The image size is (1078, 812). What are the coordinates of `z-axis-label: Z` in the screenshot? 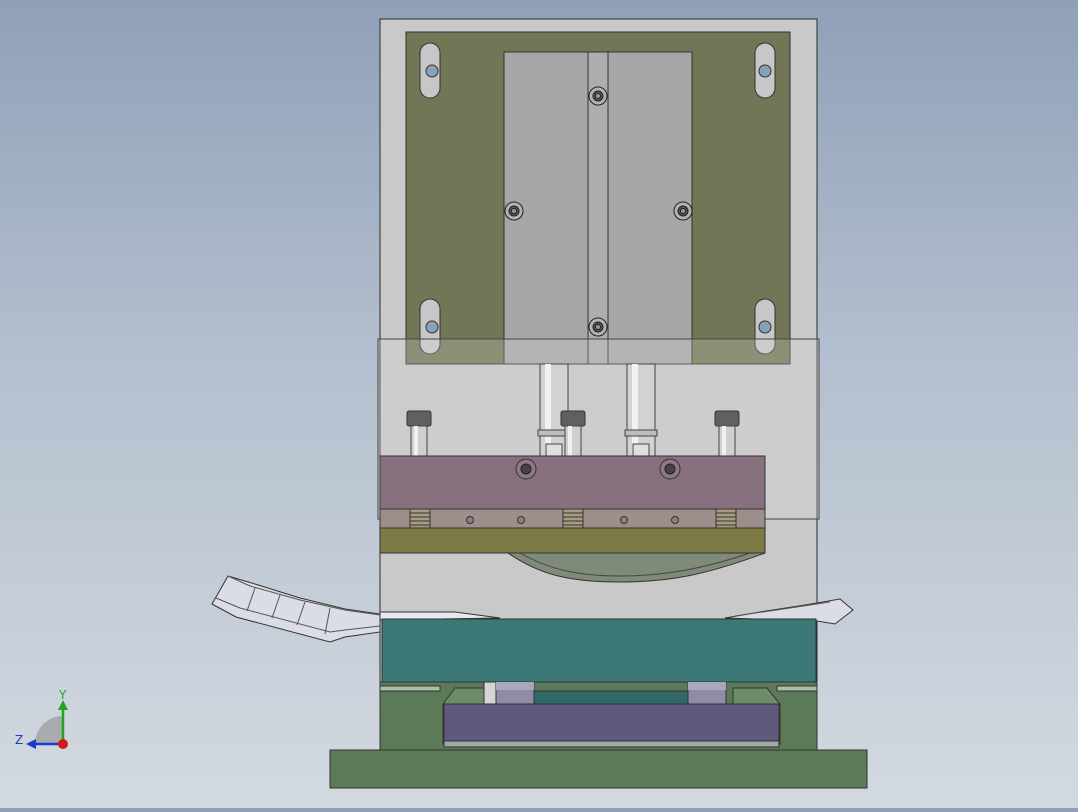 It's located at (19, 740).